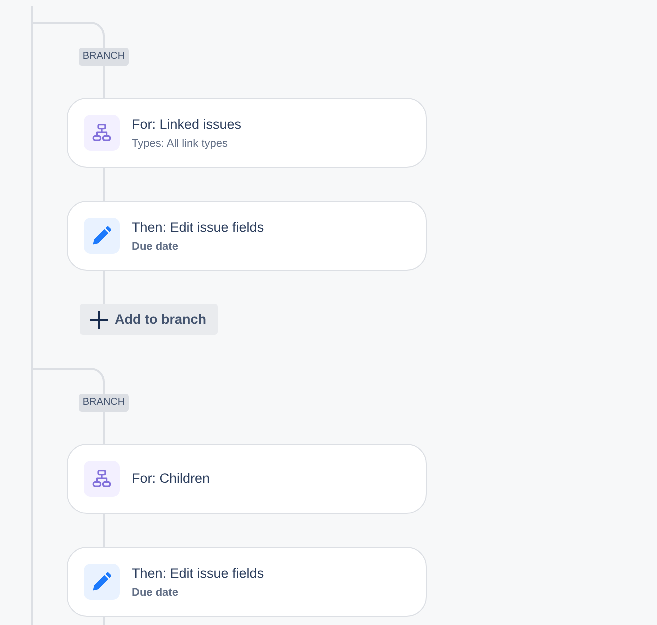  What do you see at coordinates (247, 133) in the screenshot?
I see `step-card: For: Linked issues Types: All link types` at bounding box center [247, 133].